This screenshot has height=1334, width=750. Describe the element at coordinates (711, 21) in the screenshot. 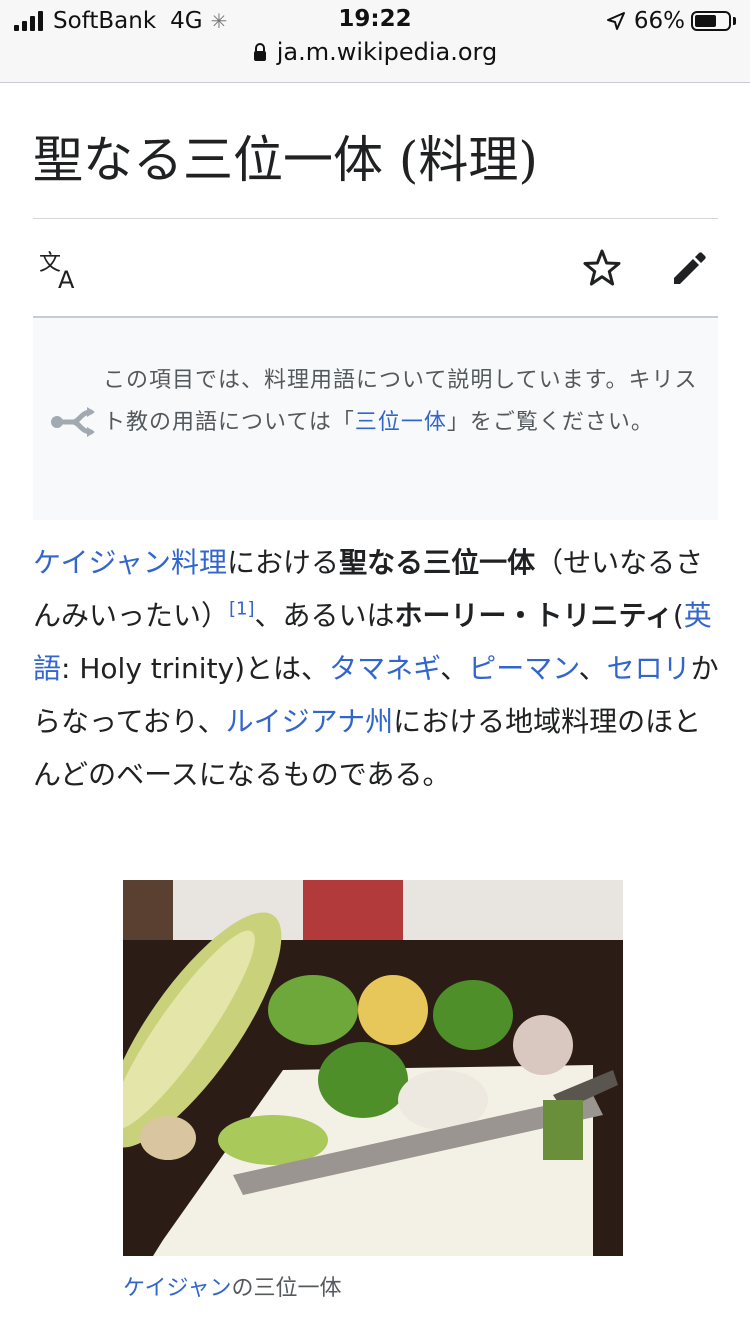

I see `battery-icon` at that location.